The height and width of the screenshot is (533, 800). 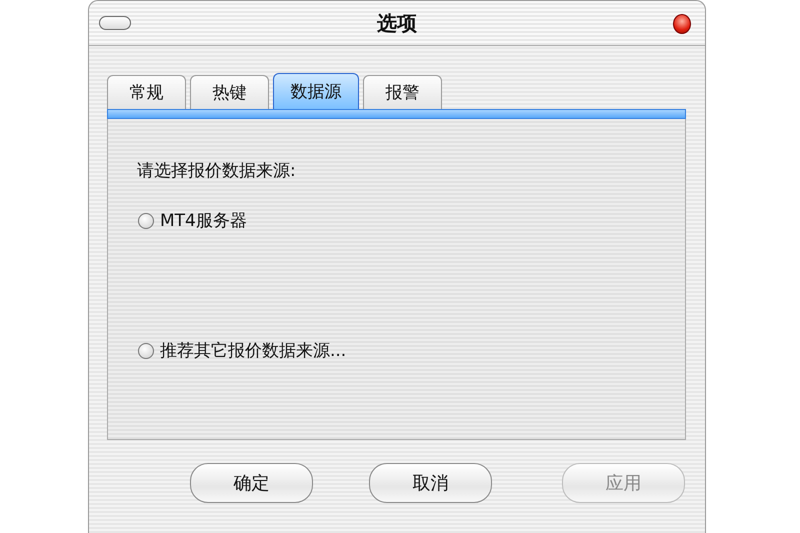 What do you see at coordinates (430, 483) in the screenshot?
I see `dialog-button: 取消` at bounding box center [430, 483].